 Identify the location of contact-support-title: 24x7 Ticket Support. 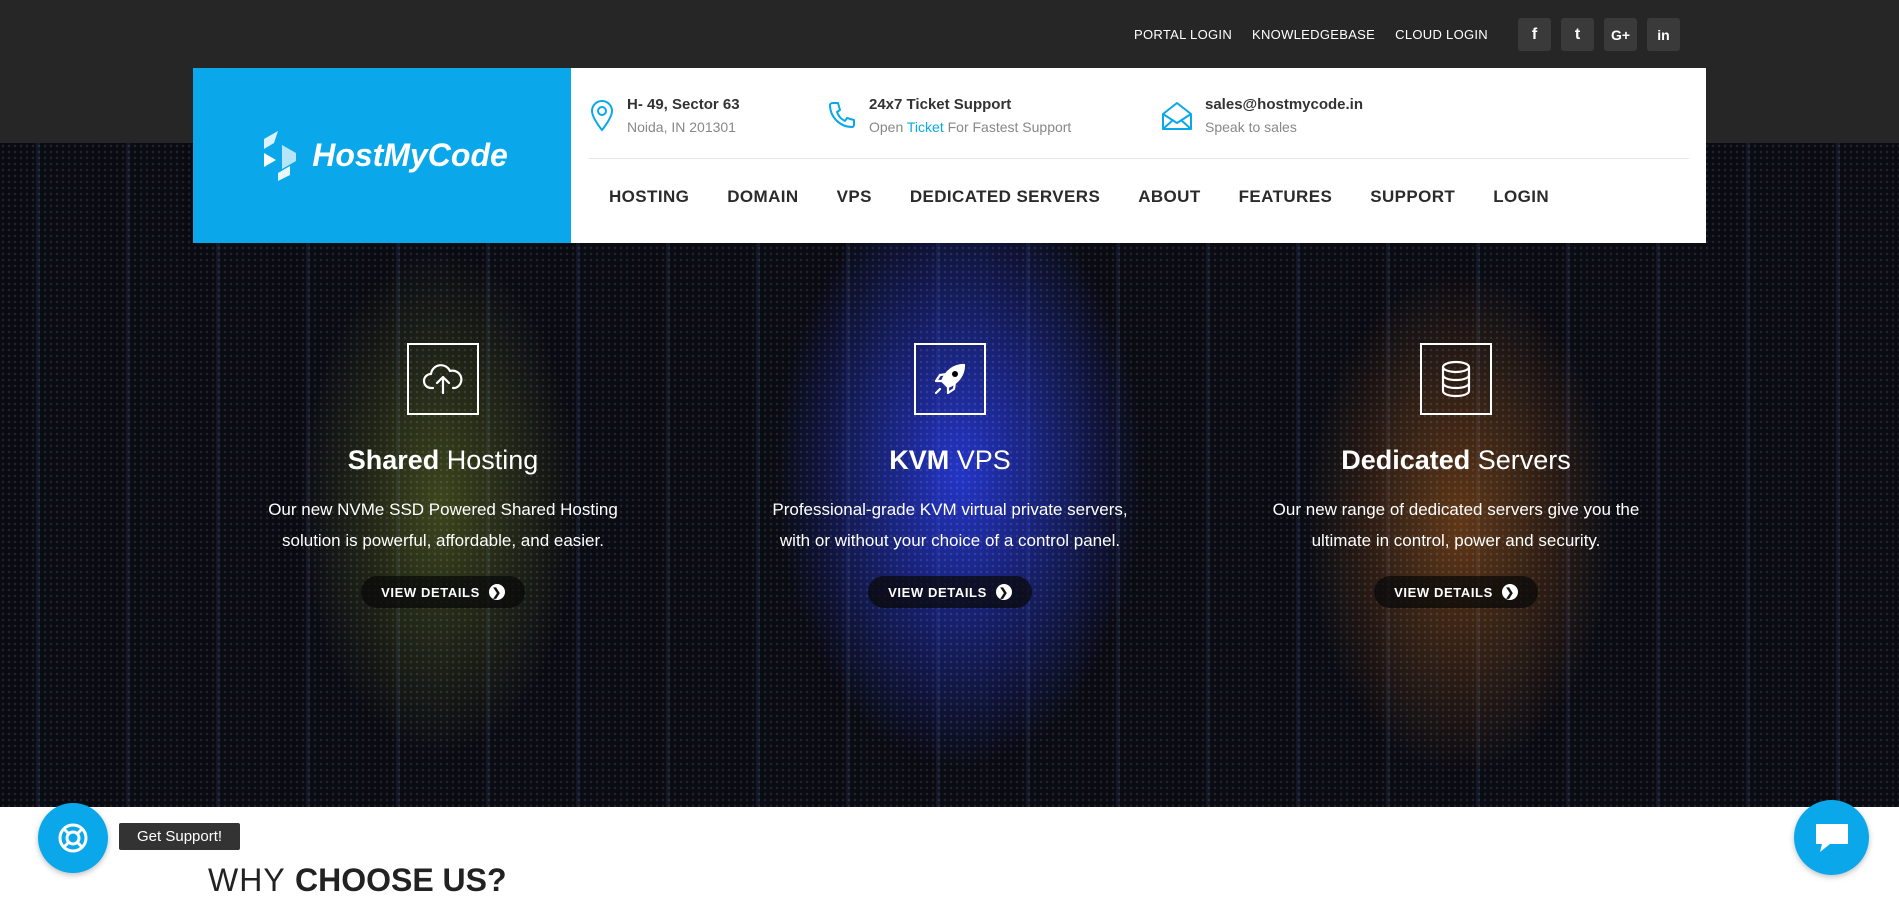
(940, 104).